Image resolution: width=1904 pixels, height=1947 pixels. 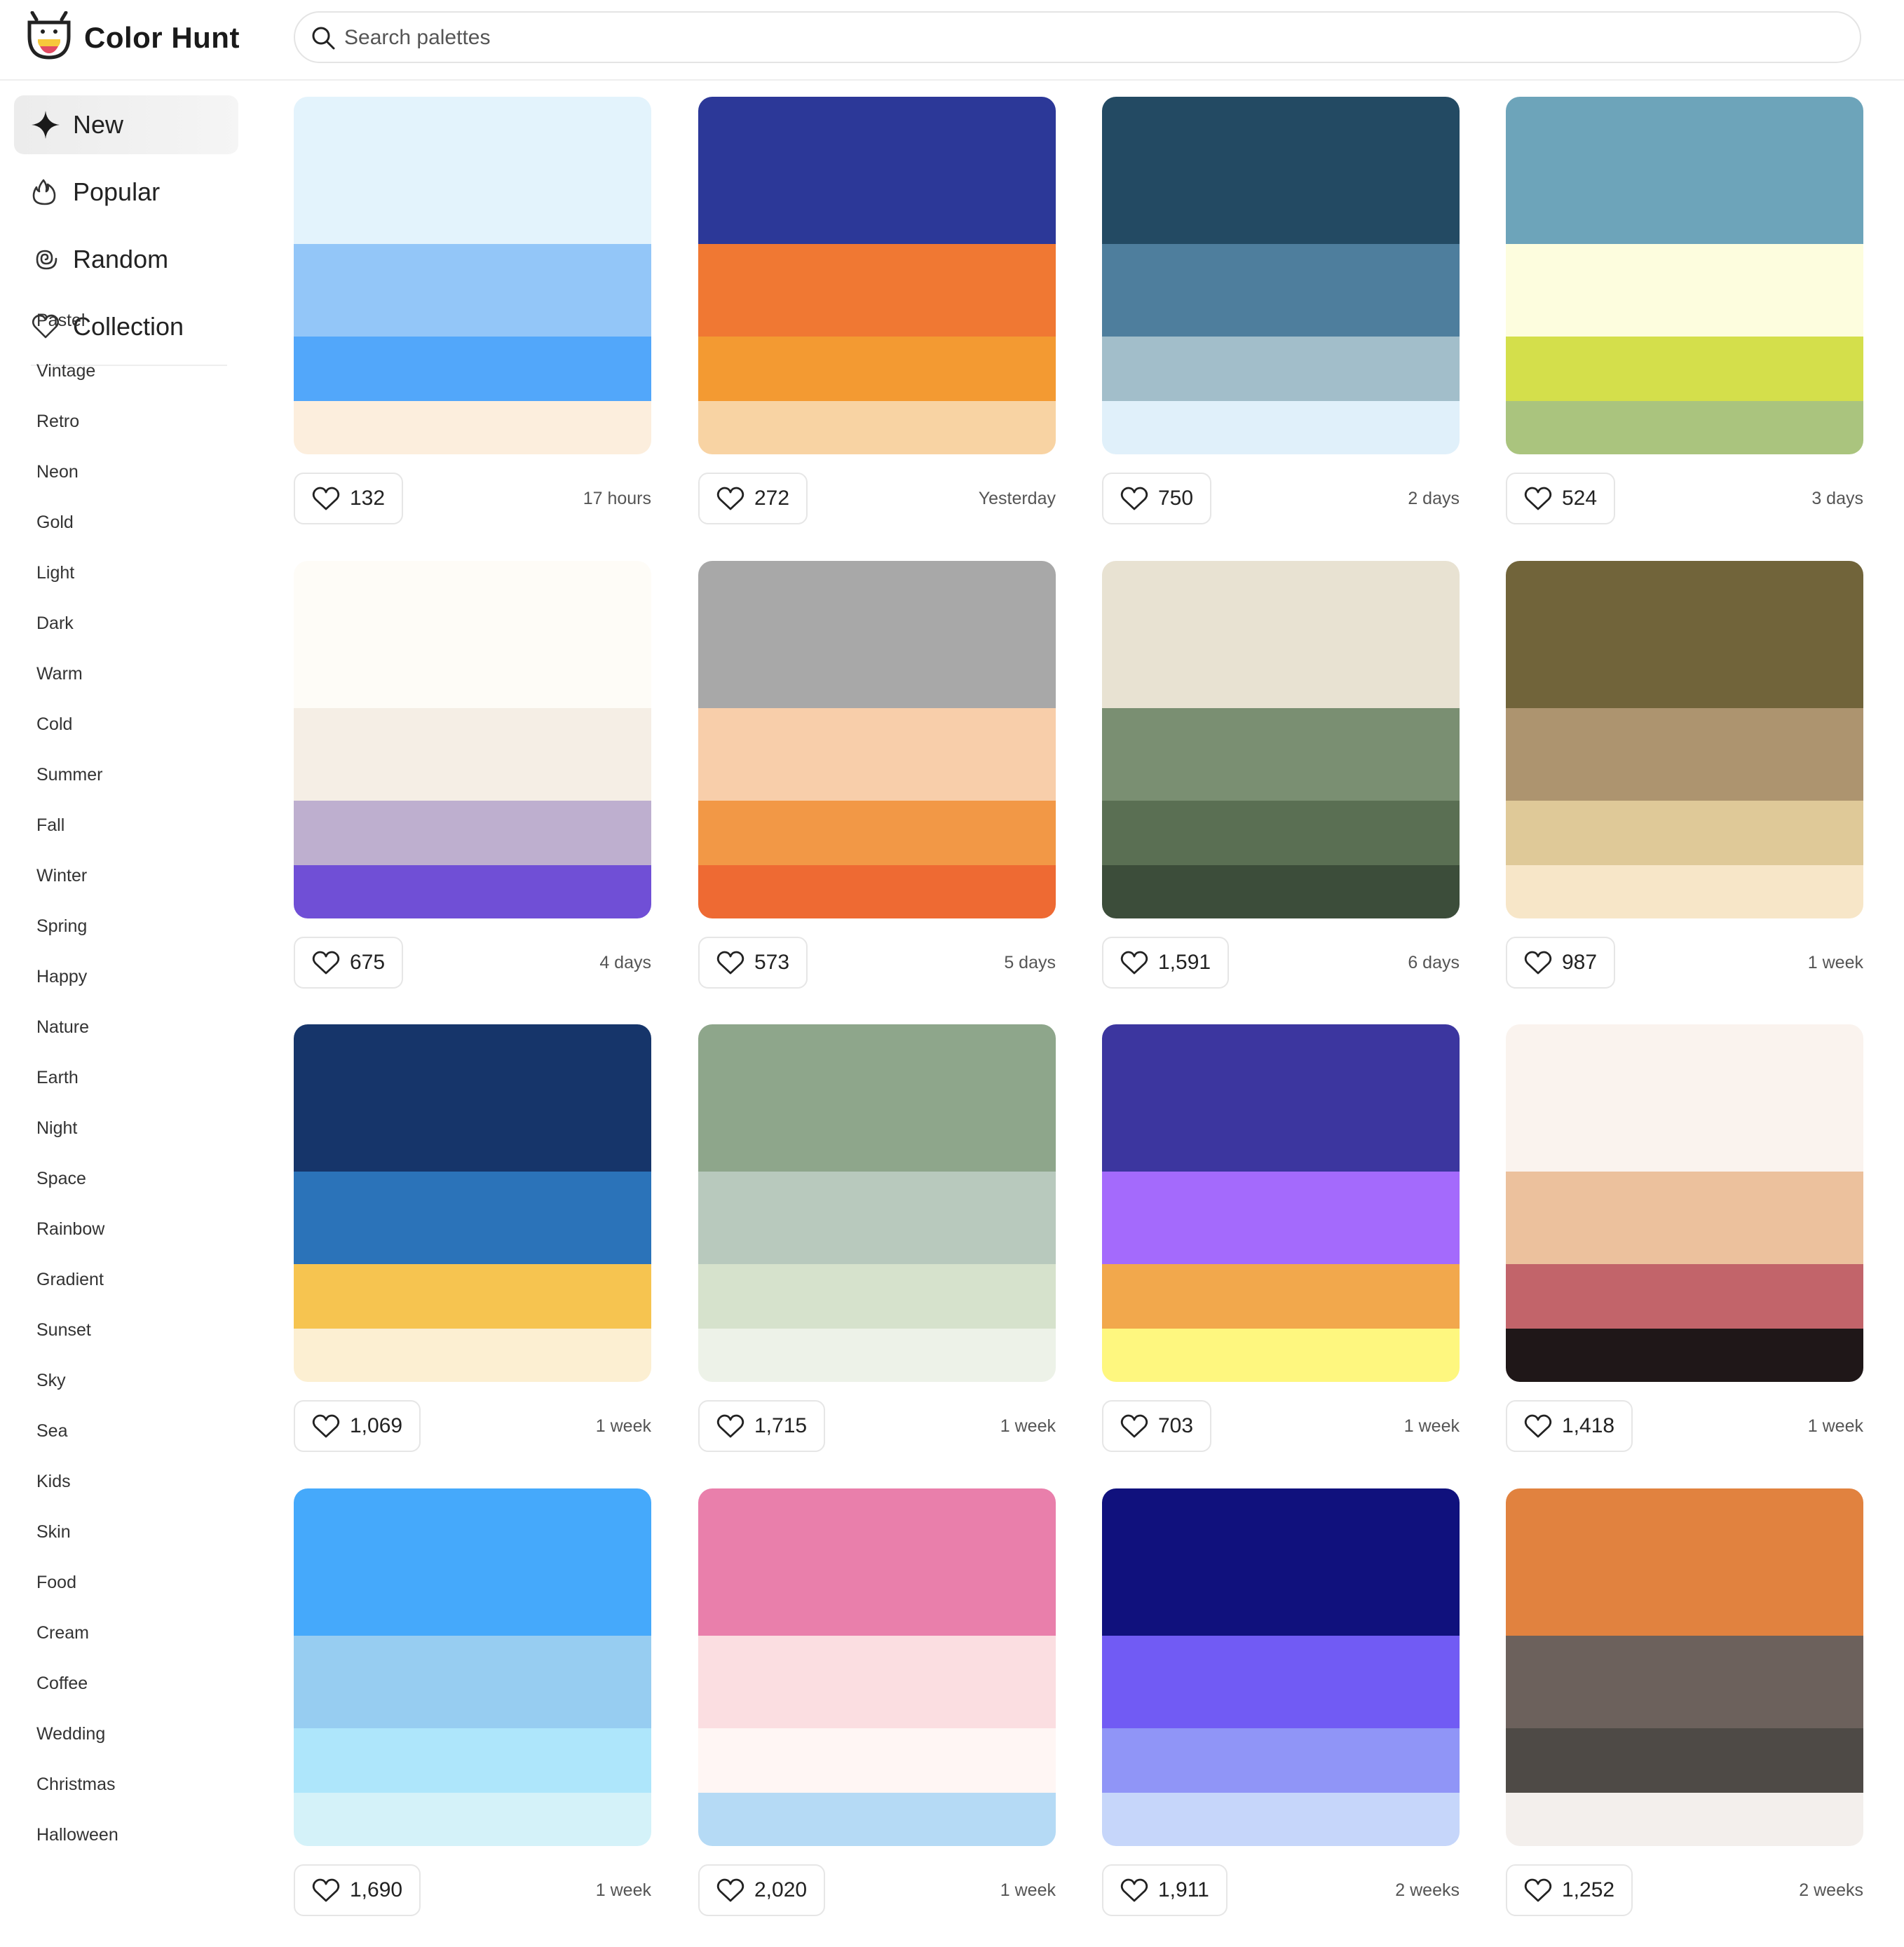 What do you see at coordinates (60, 320) in the screenshot?
I see `tag-link: Pastel` at bounding box center [60, 320].